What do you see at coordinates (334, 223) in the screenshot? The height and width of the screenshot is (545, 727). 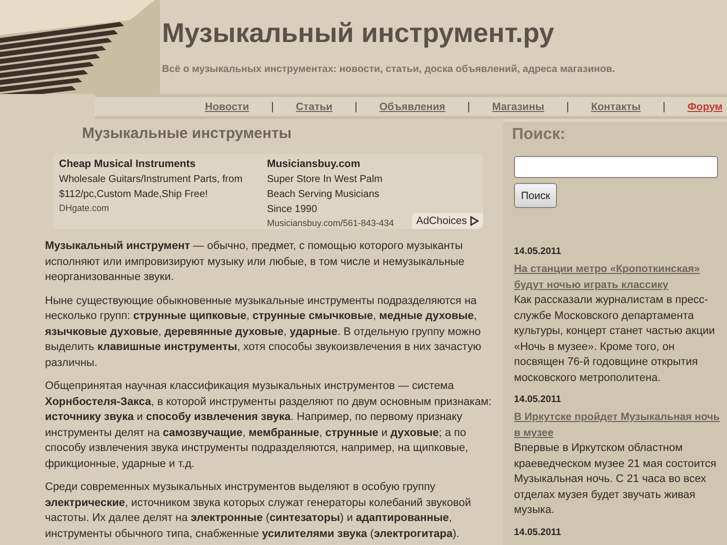 I see `ad-url: Musiciansbuy.com/561-843-434` at bounding box center [334, 223].